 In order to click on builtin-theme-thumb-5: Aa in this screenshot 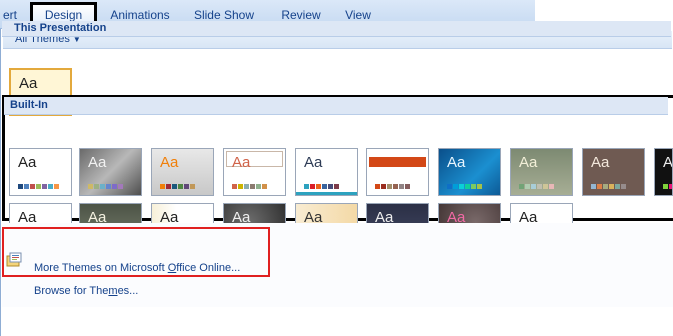, I will do `click(397, 172)`.